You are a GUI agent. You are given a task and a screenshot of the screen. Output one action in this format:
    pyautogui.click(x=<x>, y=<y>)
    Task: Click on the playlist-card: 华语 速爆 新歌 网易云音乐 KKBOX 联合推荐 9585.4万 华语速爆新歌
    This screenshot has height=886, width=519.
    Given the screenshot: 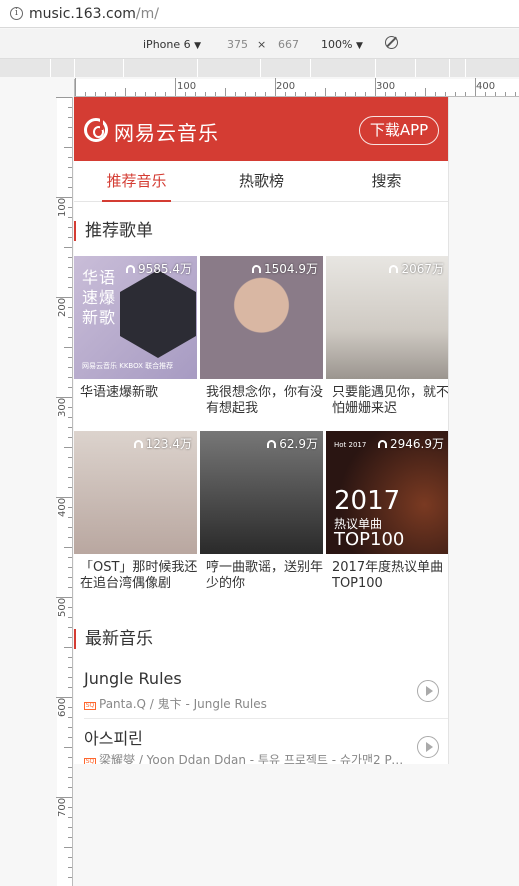 What is the action you would take?
    pyautogui.click(x=135, y=336)
    